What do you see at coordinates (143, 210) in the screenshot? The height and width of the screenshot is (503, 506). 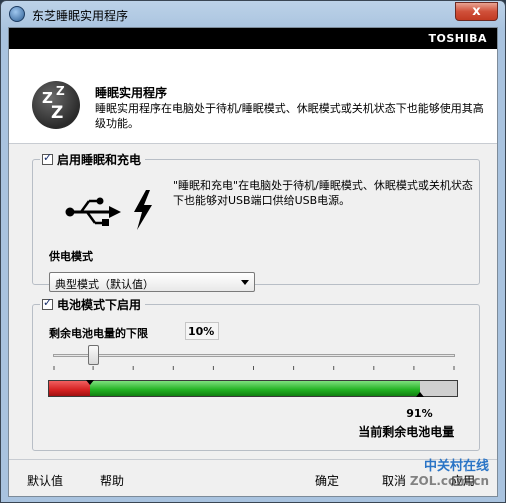 I see `lightning-bolt-icon` at bounding box center [143, 210].